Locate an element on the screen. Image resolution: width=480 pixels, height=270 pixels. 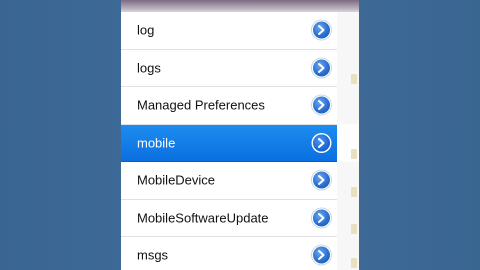
list-item-label: mobile is located at coordinates (156, 143).